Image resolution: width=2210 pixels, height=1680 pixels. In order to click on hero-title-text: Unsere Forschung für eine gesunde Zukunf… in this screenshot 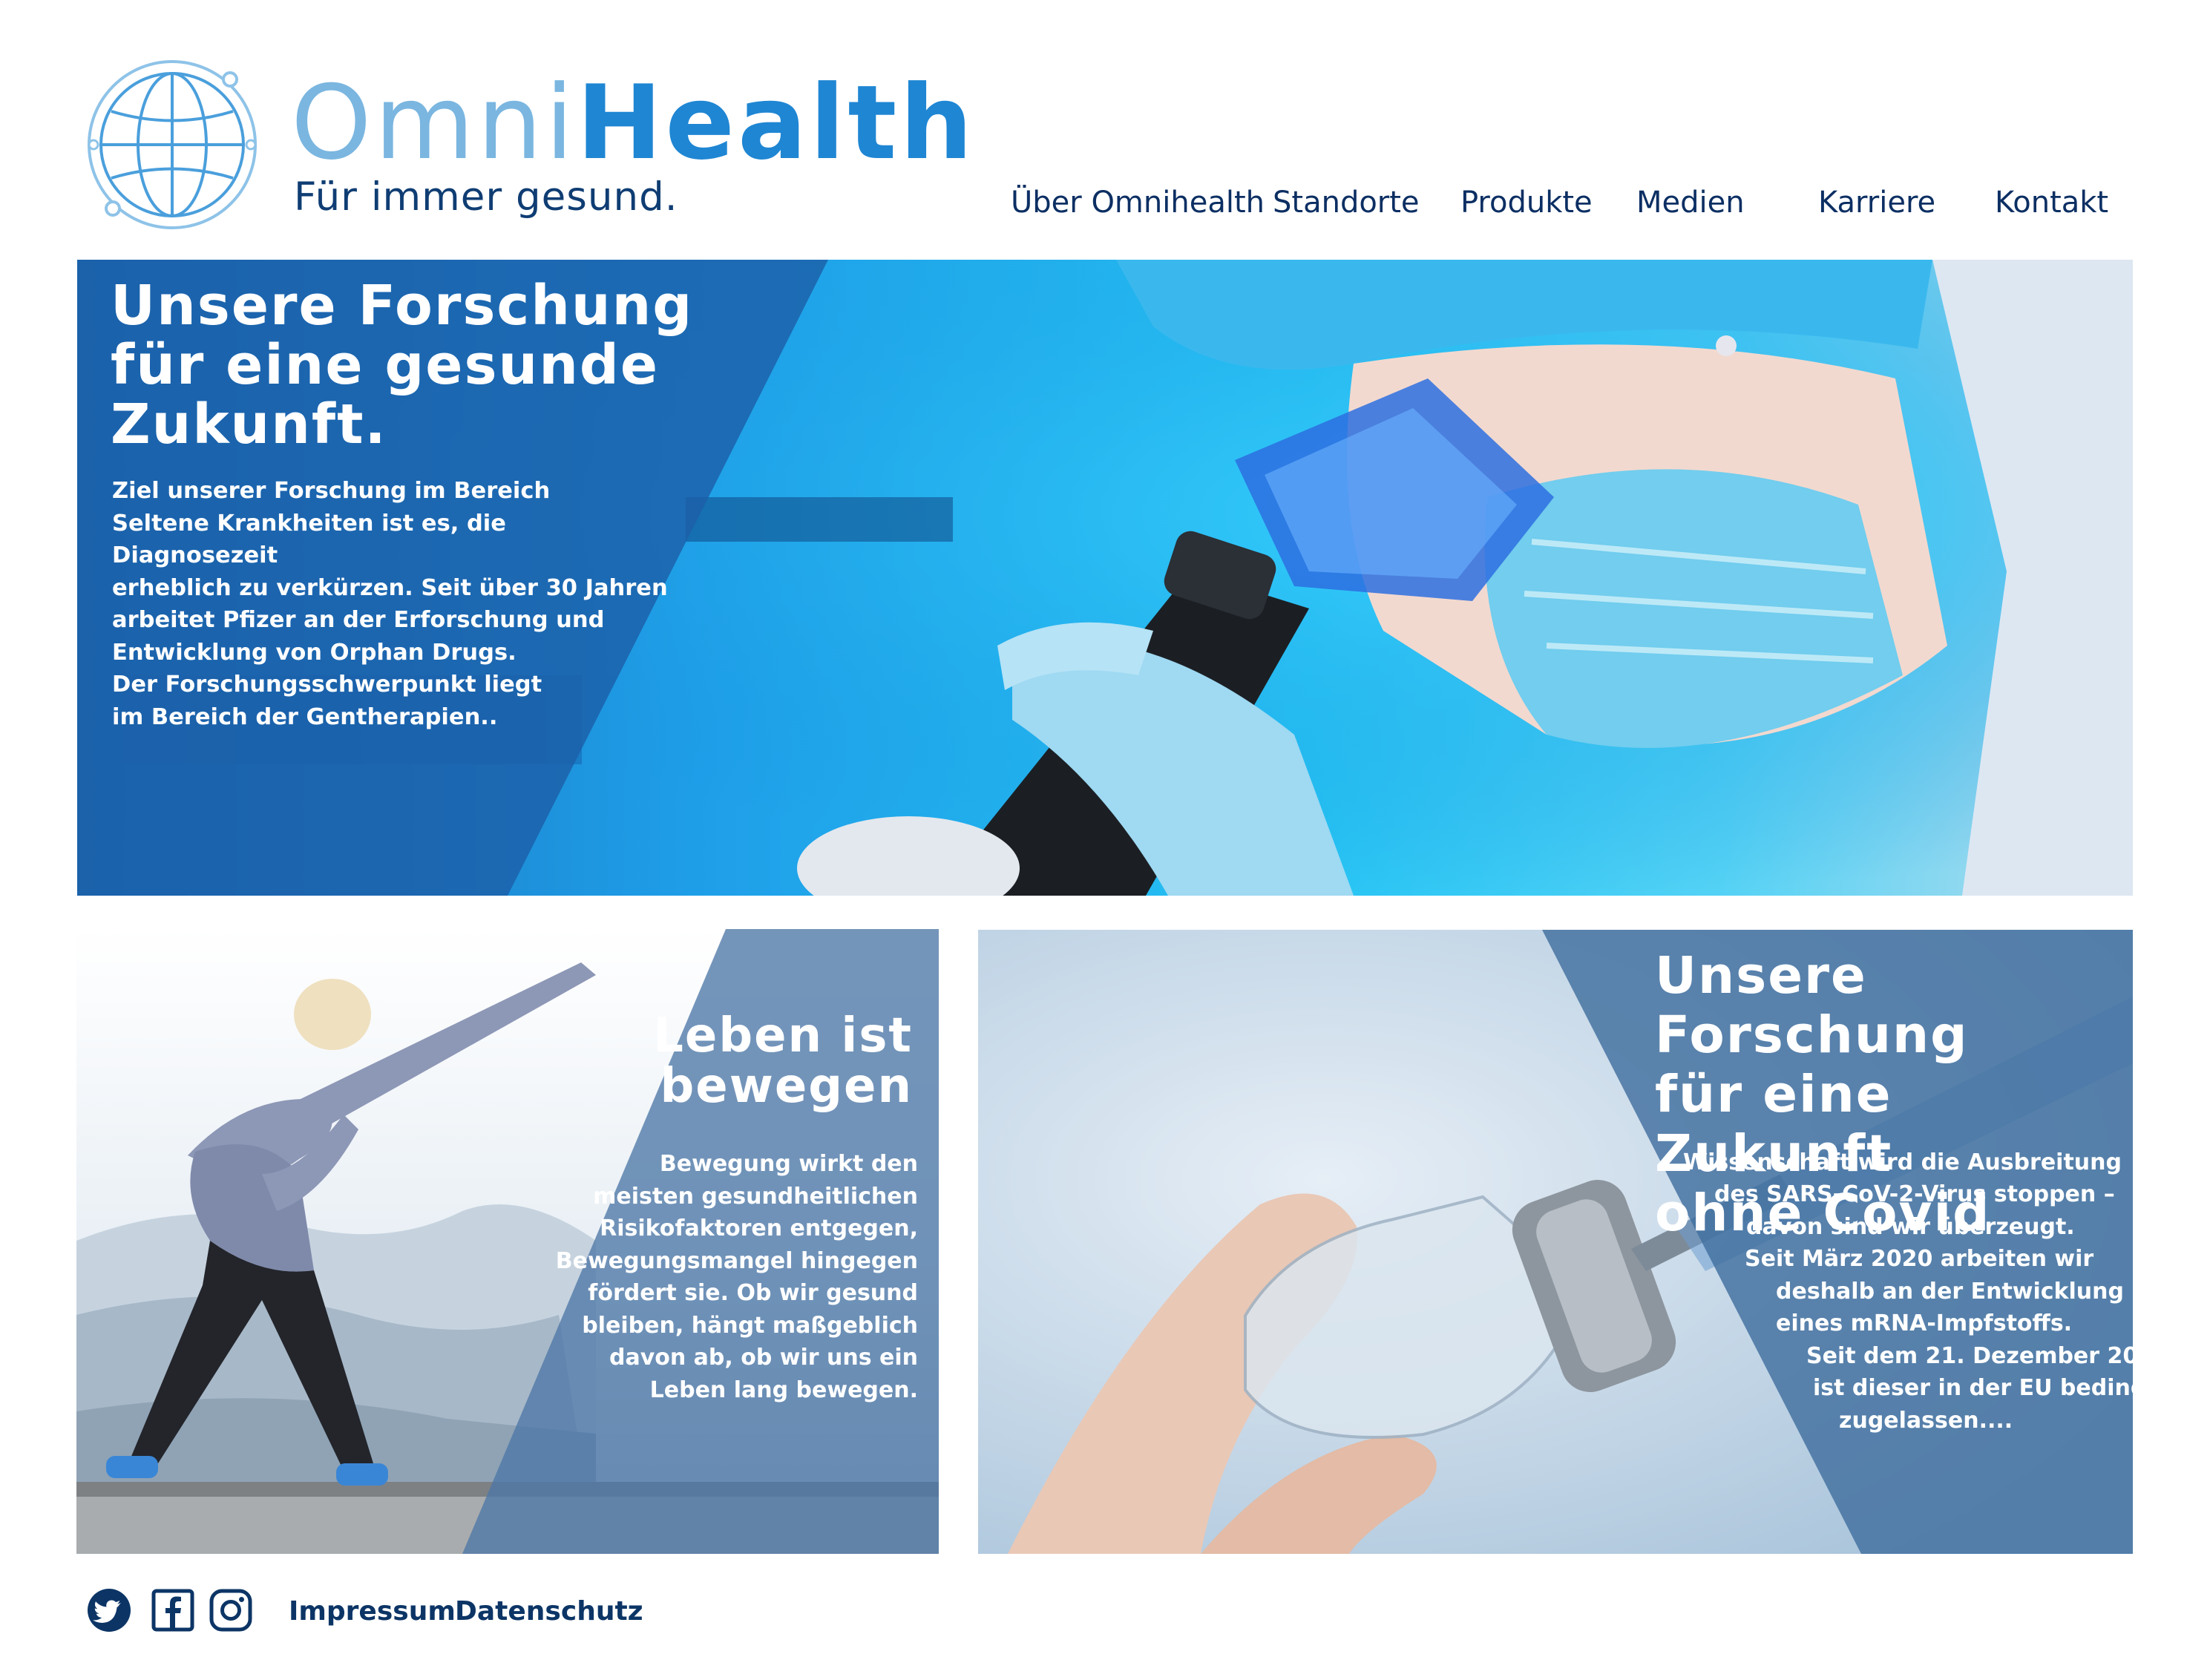, I will do `click(403, 365)`.